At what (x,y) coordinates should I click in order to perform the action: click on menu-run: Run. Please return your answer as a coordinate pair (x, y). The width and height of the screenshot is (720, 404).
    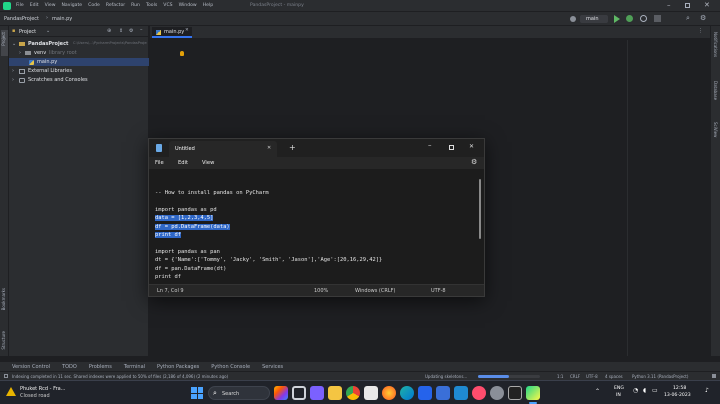
    Looking at the image, I should click on (135, 5).